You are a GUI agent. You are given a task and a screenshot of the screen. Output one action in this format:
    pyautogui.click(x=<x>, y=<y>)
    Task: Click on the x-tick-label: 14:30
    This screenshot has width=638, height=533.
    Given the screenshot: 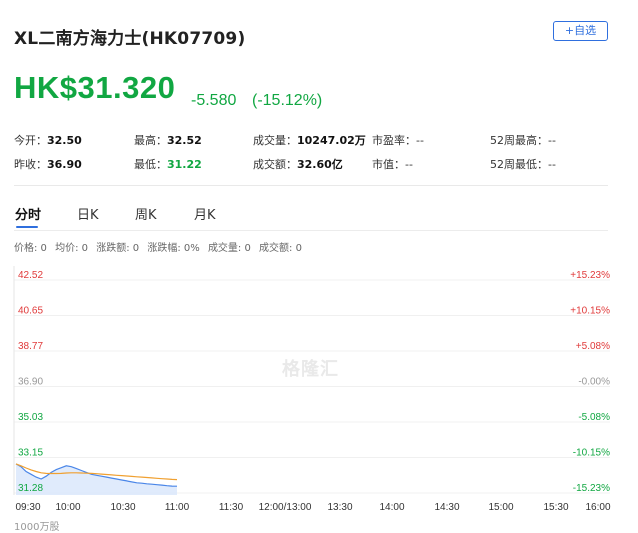 What is the action you would take?
    pyautogui.click(x=446, y=507)
    